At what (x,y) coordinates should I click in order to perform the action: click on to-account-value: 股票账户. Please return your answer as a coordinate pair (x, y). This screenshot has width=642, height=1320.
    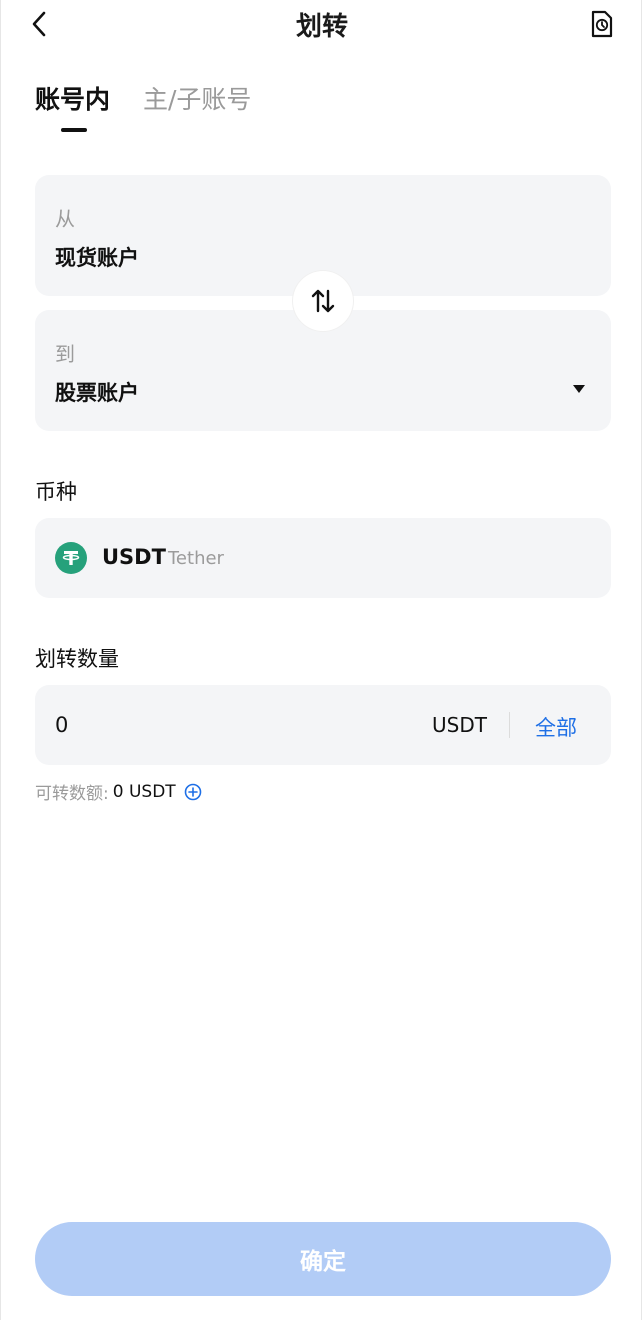
    Looking at the image, I should click on (97, 393).